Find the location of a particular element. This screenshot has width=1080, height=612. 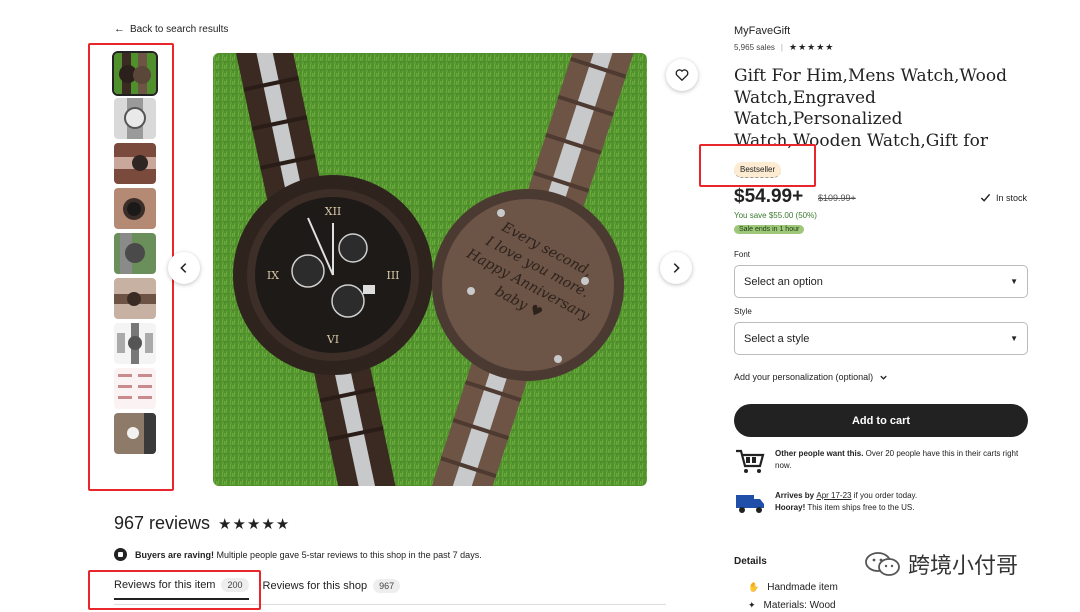

chevron-left-icon is located at coordinates (183, 268).